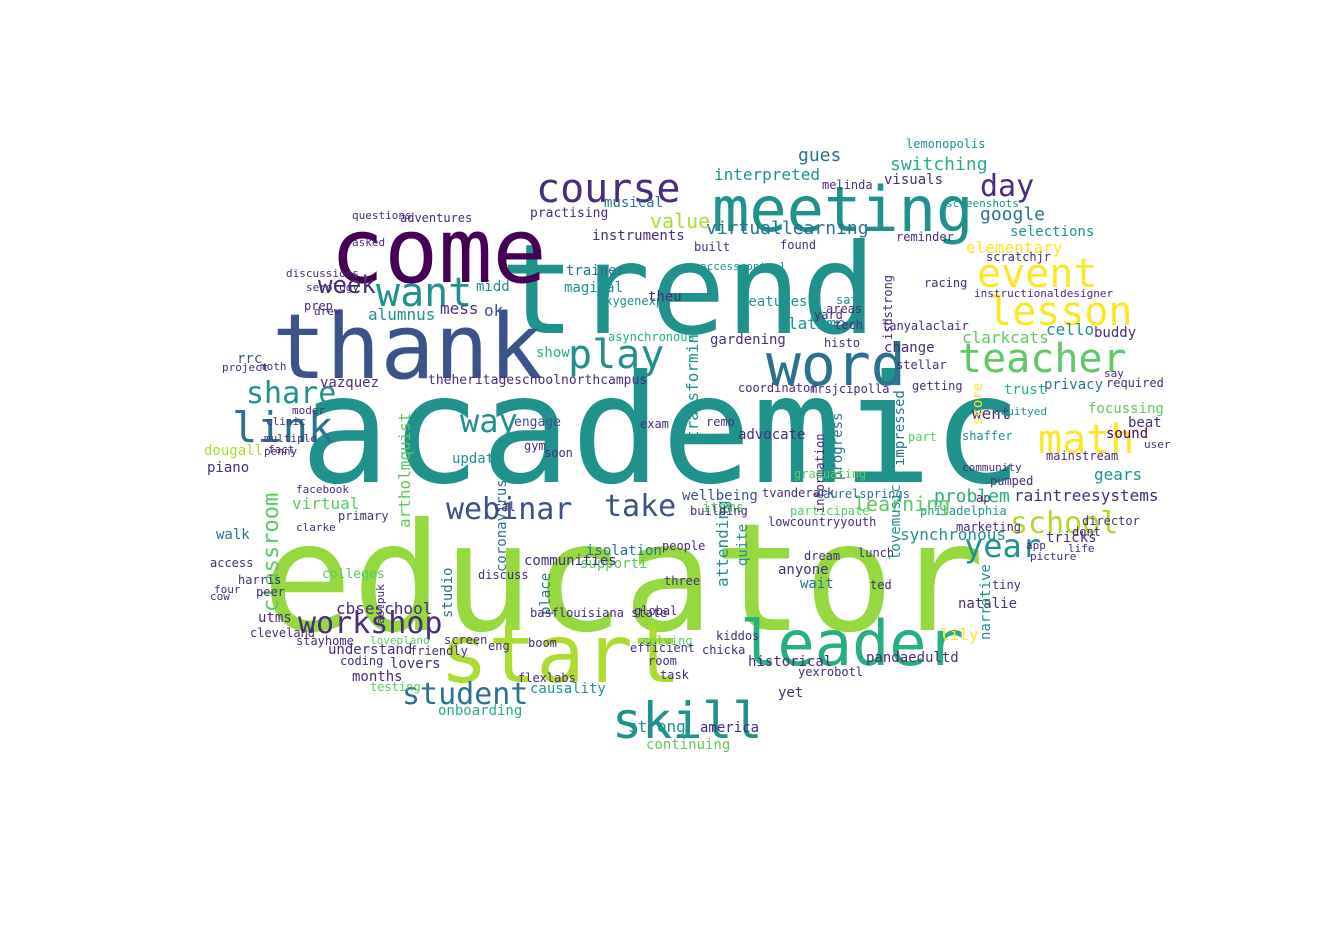 This screenshot has width=1334, height=945. I want to click on word-scratchjr: scratchjr, so click(1018, 257).